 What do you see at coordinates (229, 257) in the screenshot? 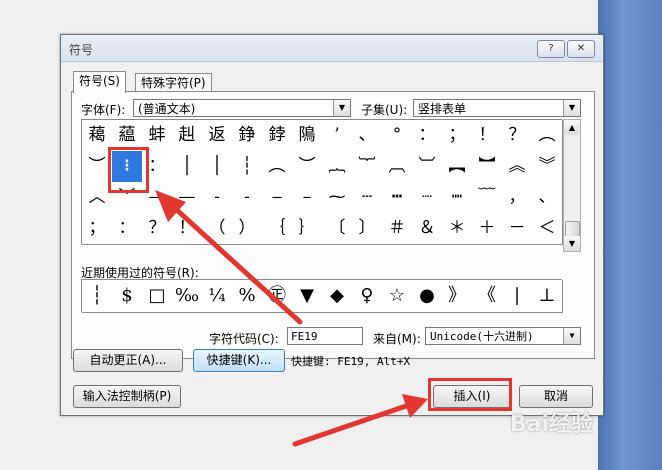
I see `arrow-to-symbol` at bounding box center [229, 257].